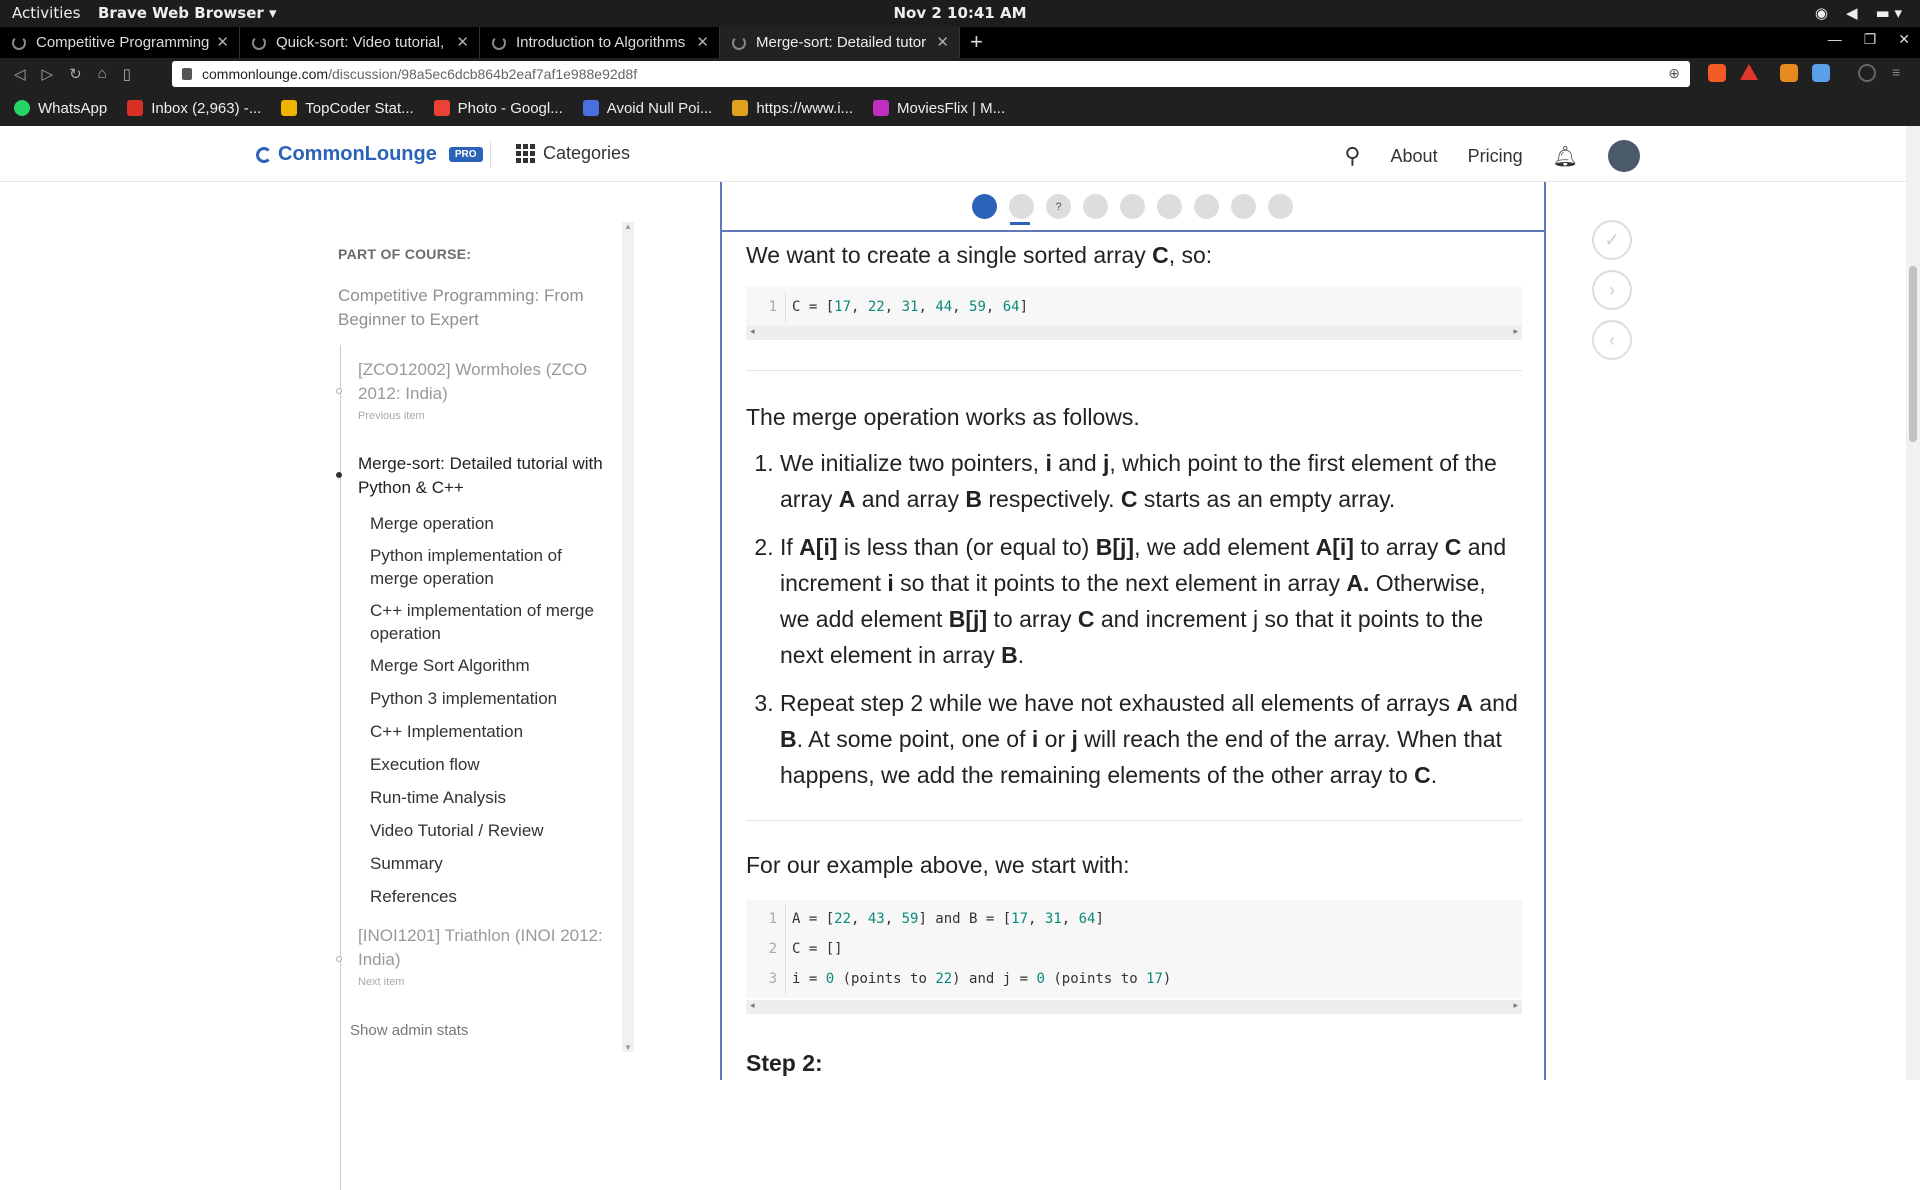 The height and width of the screenshot is (1190, 1920). I want to click on categories-menu: Categories, so click(573, 153).